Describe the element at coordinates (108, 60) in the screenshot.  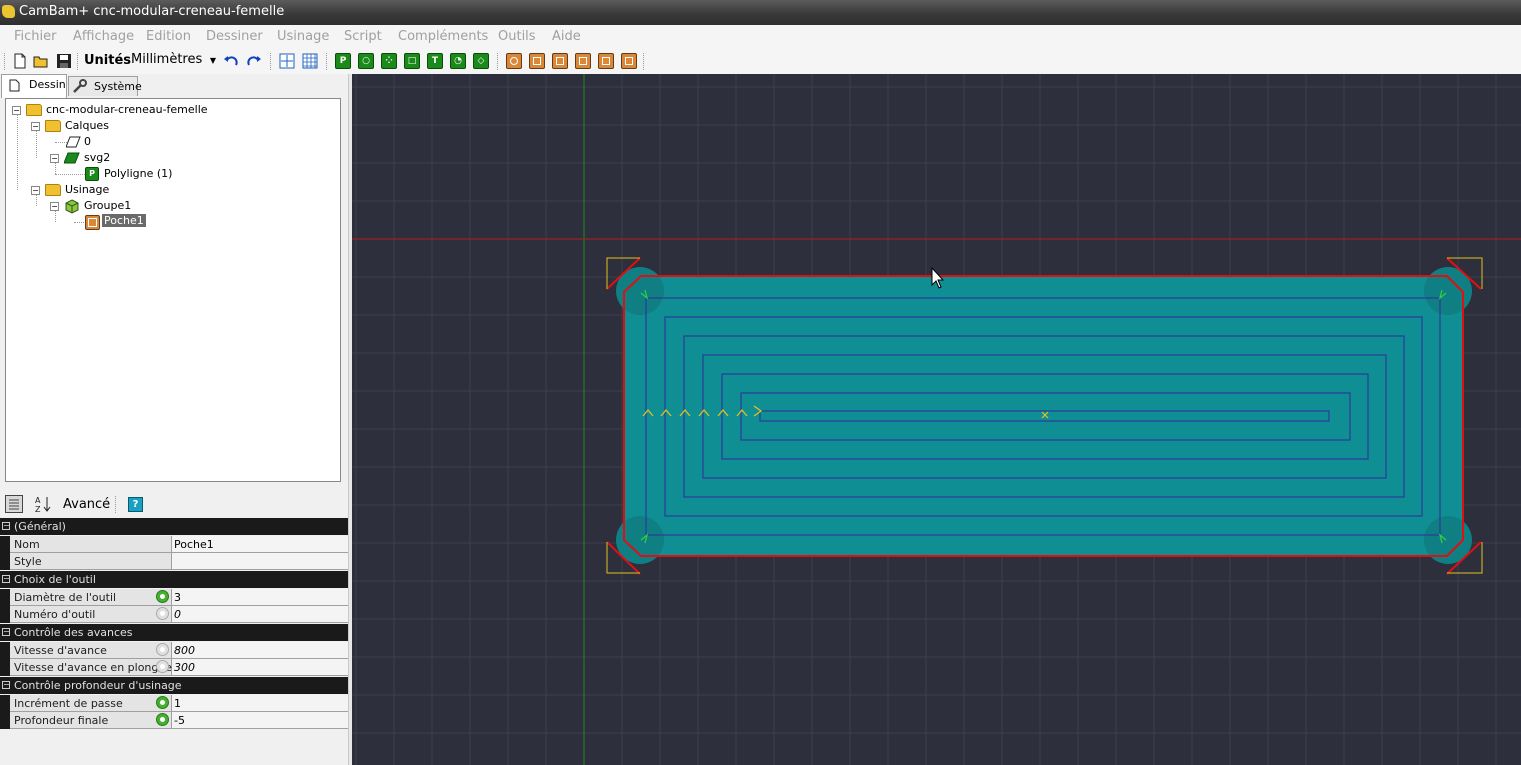
I see `units-label: Unités` at that location.